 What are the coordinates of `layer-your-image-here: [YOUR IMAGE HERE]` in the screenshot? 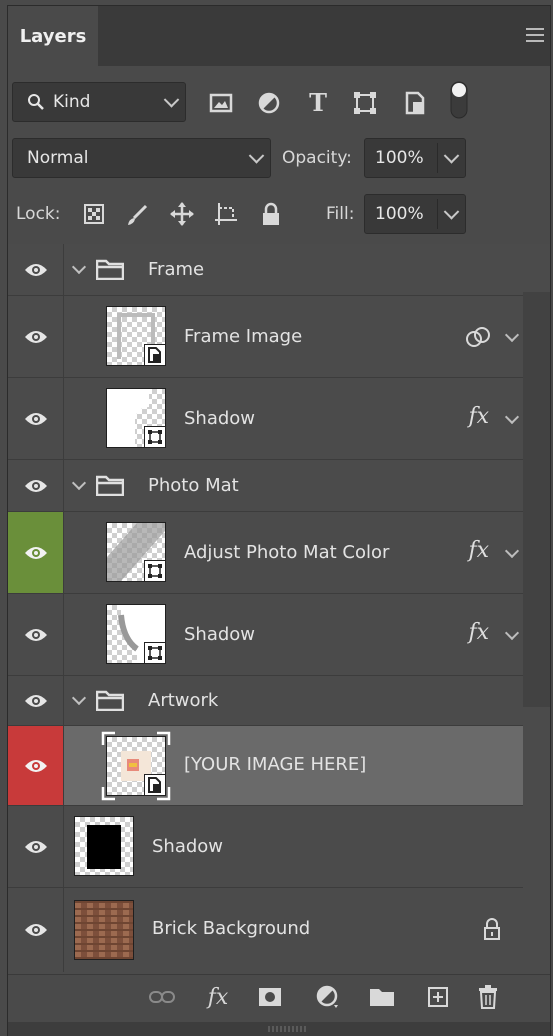 It's located at (265, 766).